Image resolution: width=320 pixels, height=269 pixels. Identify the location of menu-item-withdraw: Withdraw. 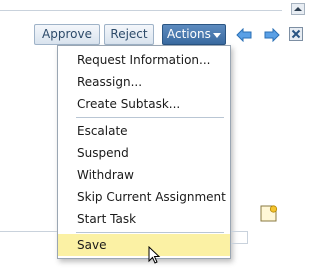
(144, 175).